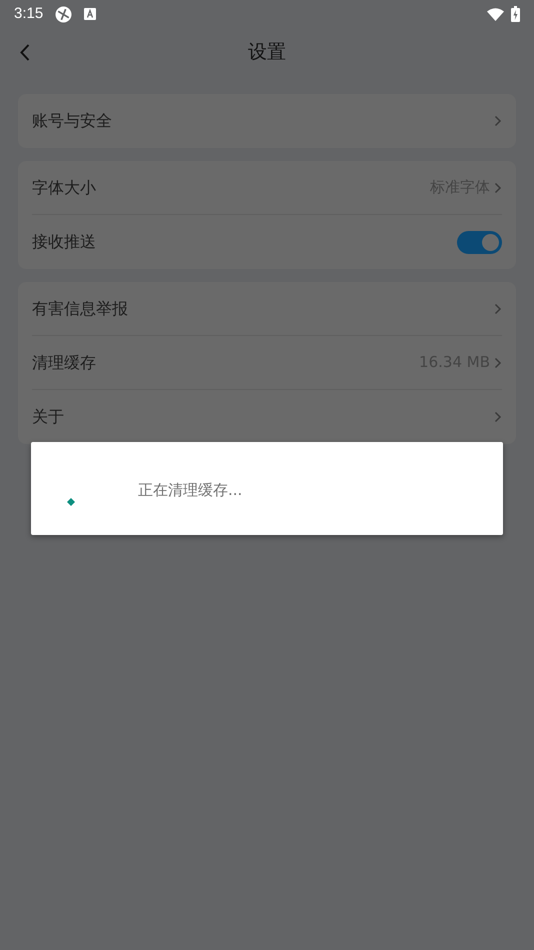  Describe the element at coordinates (267, 52) in the screenshot. I see `page-title: 设置` at that location.